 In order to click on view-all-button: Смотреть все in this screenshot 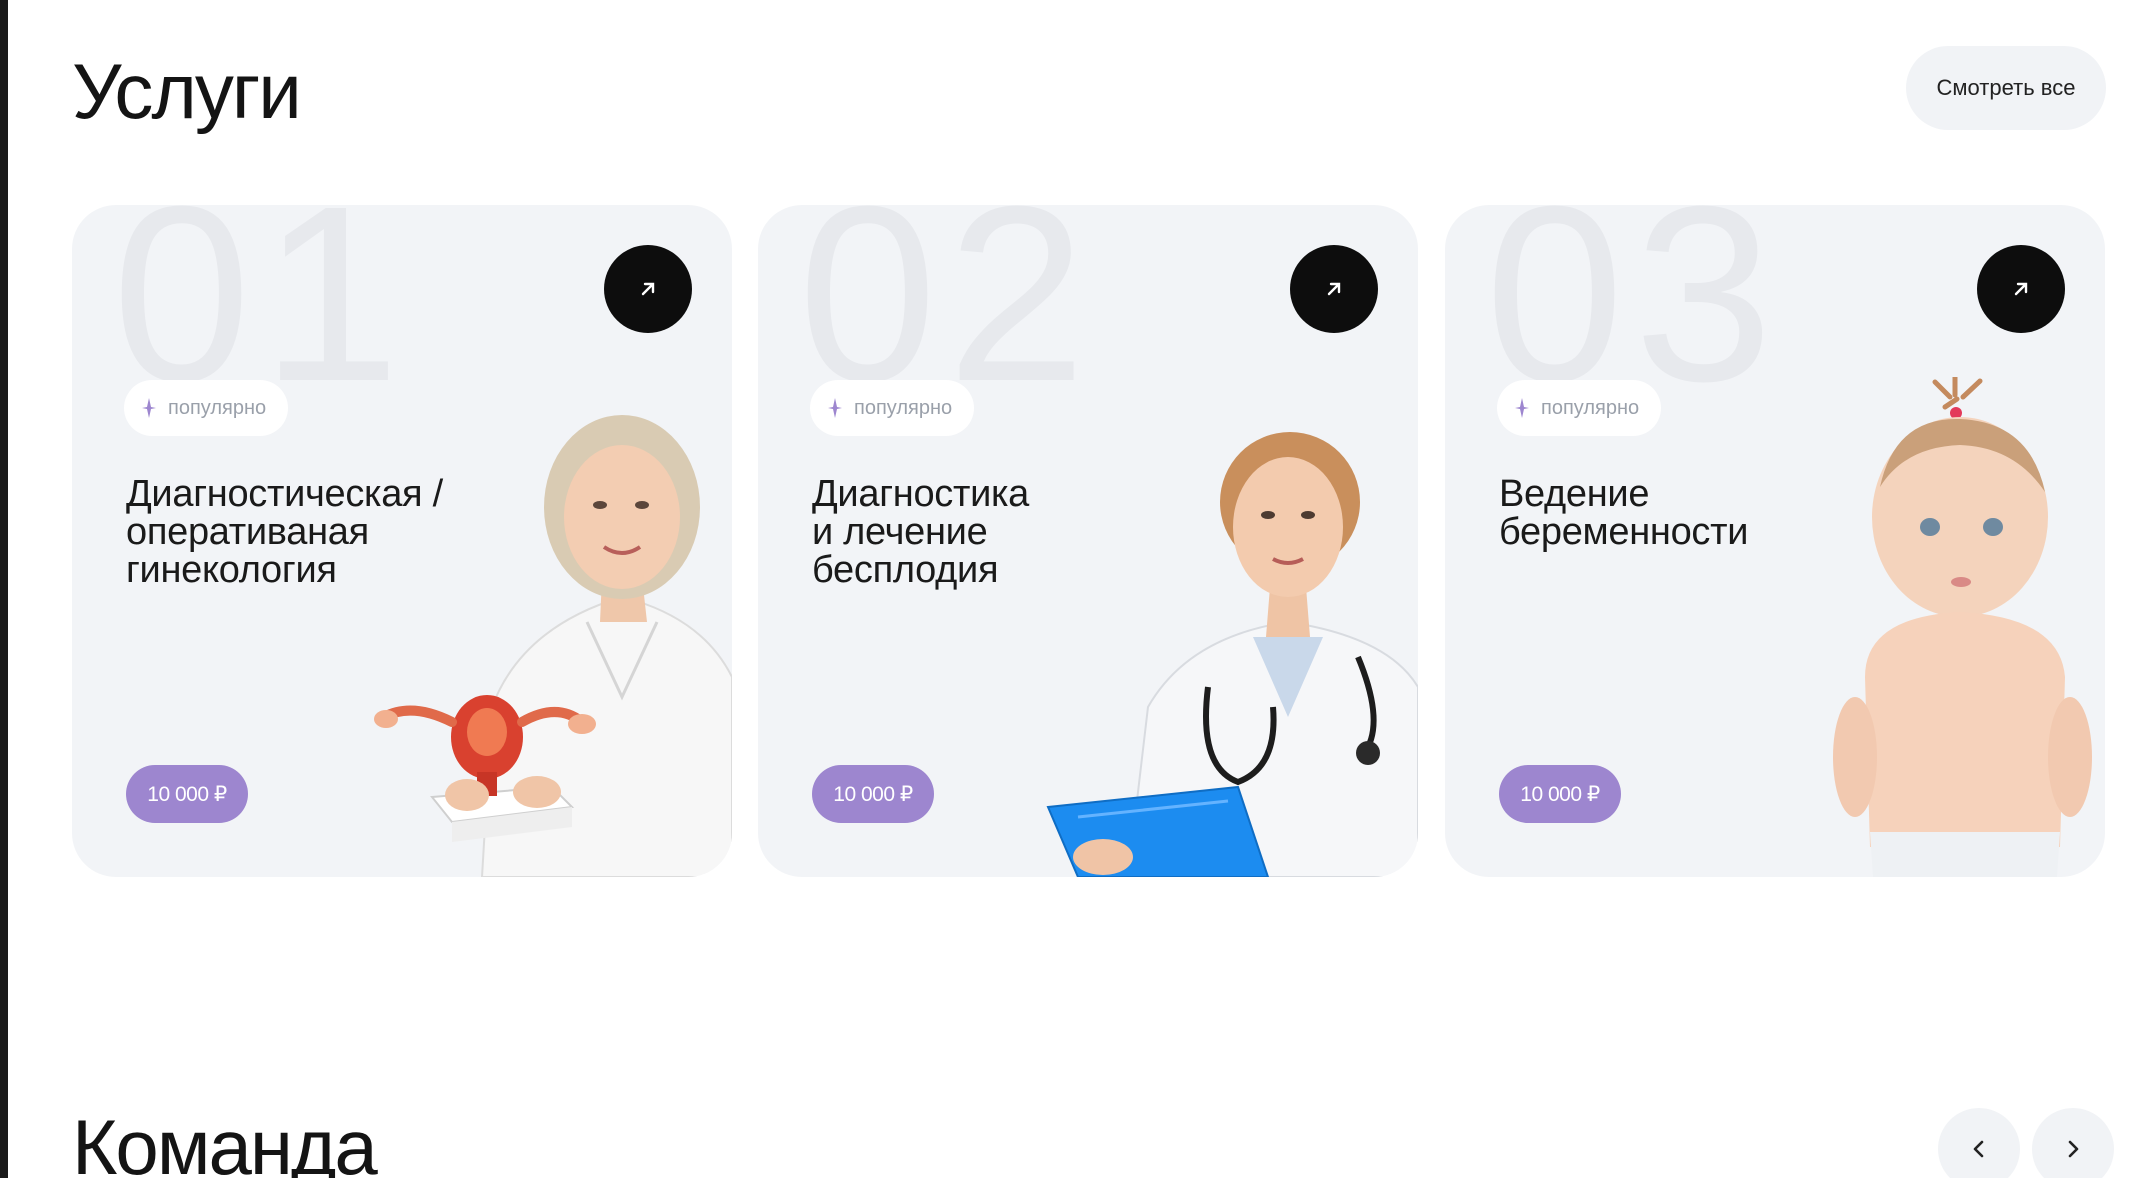, I will do `click(2006, 88)`.